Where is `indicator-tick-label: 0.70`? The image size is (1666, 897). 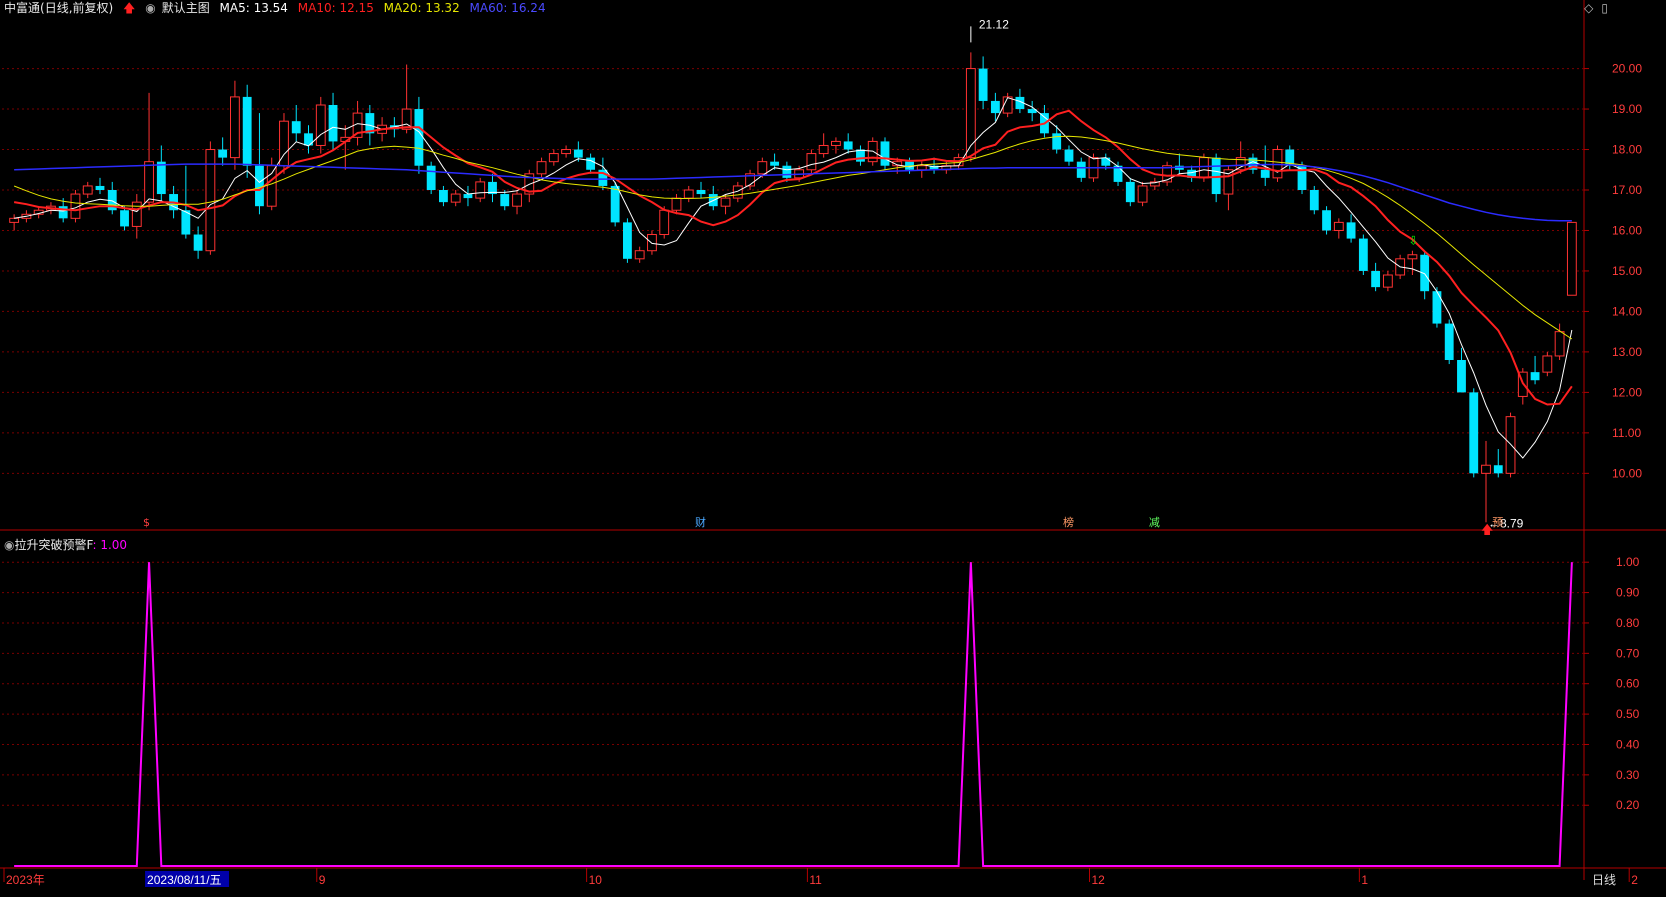 indicator-tick-label: 0.70 is located at coordinates (1628, 653).